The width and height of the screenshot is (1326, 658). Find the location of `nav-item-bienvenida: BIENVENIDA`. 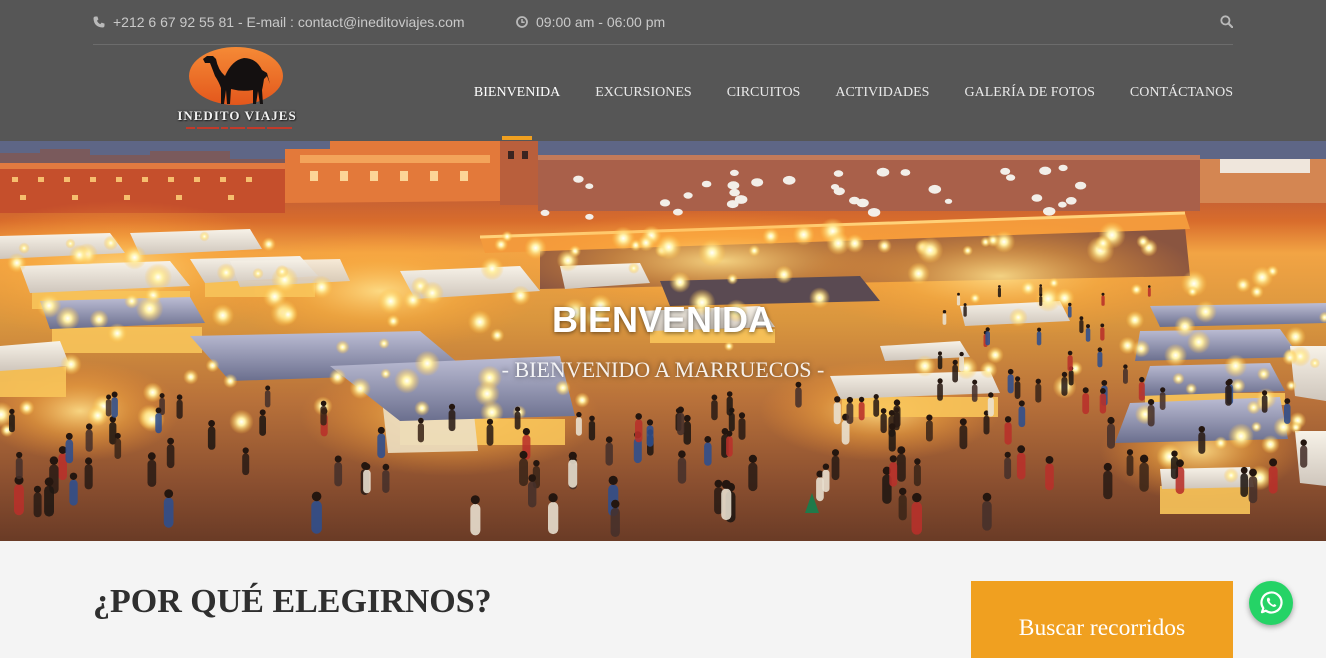

nav-item-bienvenida: BIENVENIDA is located at coordinates (517, 112).